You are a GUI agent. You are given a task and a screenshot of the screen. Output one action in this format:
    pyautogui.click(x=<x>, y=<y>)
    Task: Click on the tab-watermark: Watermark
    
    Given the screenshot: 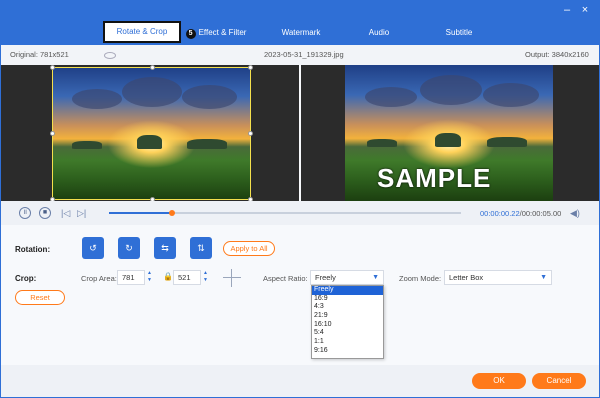 What is the action you would take?
    pyautogui.click(x=301, y=32)
    